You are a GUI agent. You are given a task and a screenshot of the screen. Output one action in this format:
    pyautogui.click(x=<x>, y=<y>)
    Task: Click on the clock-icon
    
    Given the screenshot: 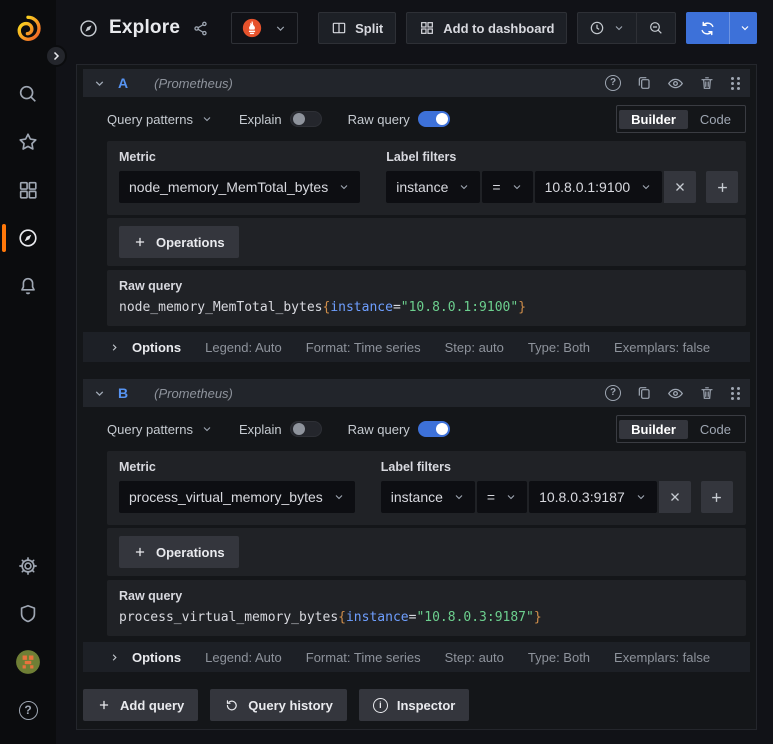 What is the action you would take?
    pyautogui.click(x=597, y=28)
    